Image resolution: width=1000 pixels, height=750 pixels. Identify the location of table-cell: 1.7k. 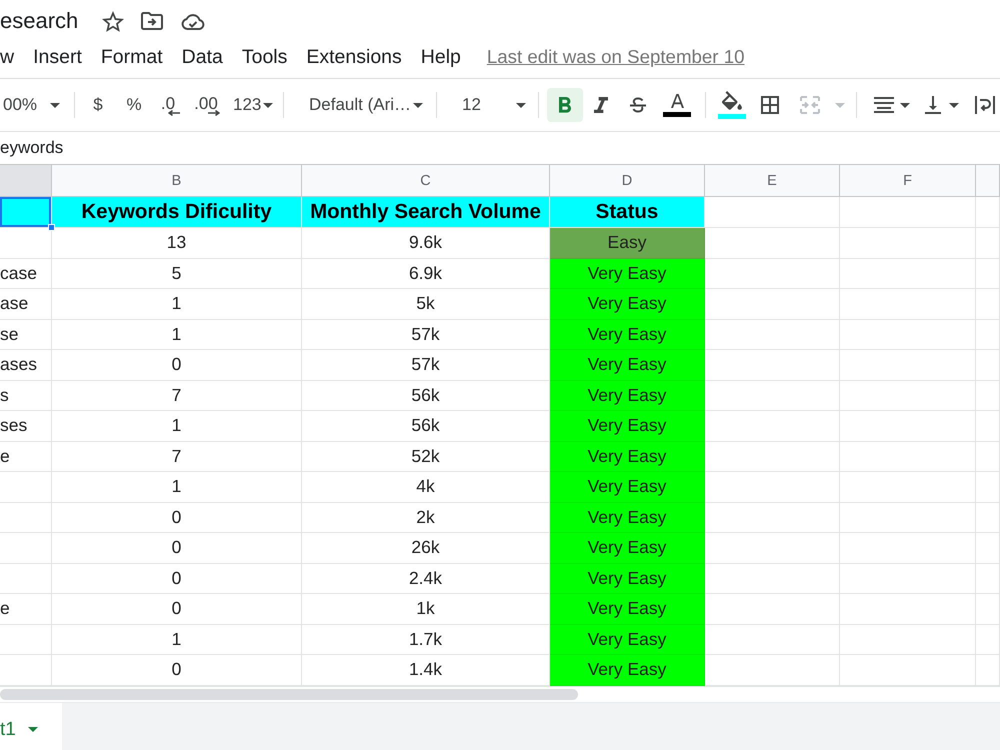
(426, 639).